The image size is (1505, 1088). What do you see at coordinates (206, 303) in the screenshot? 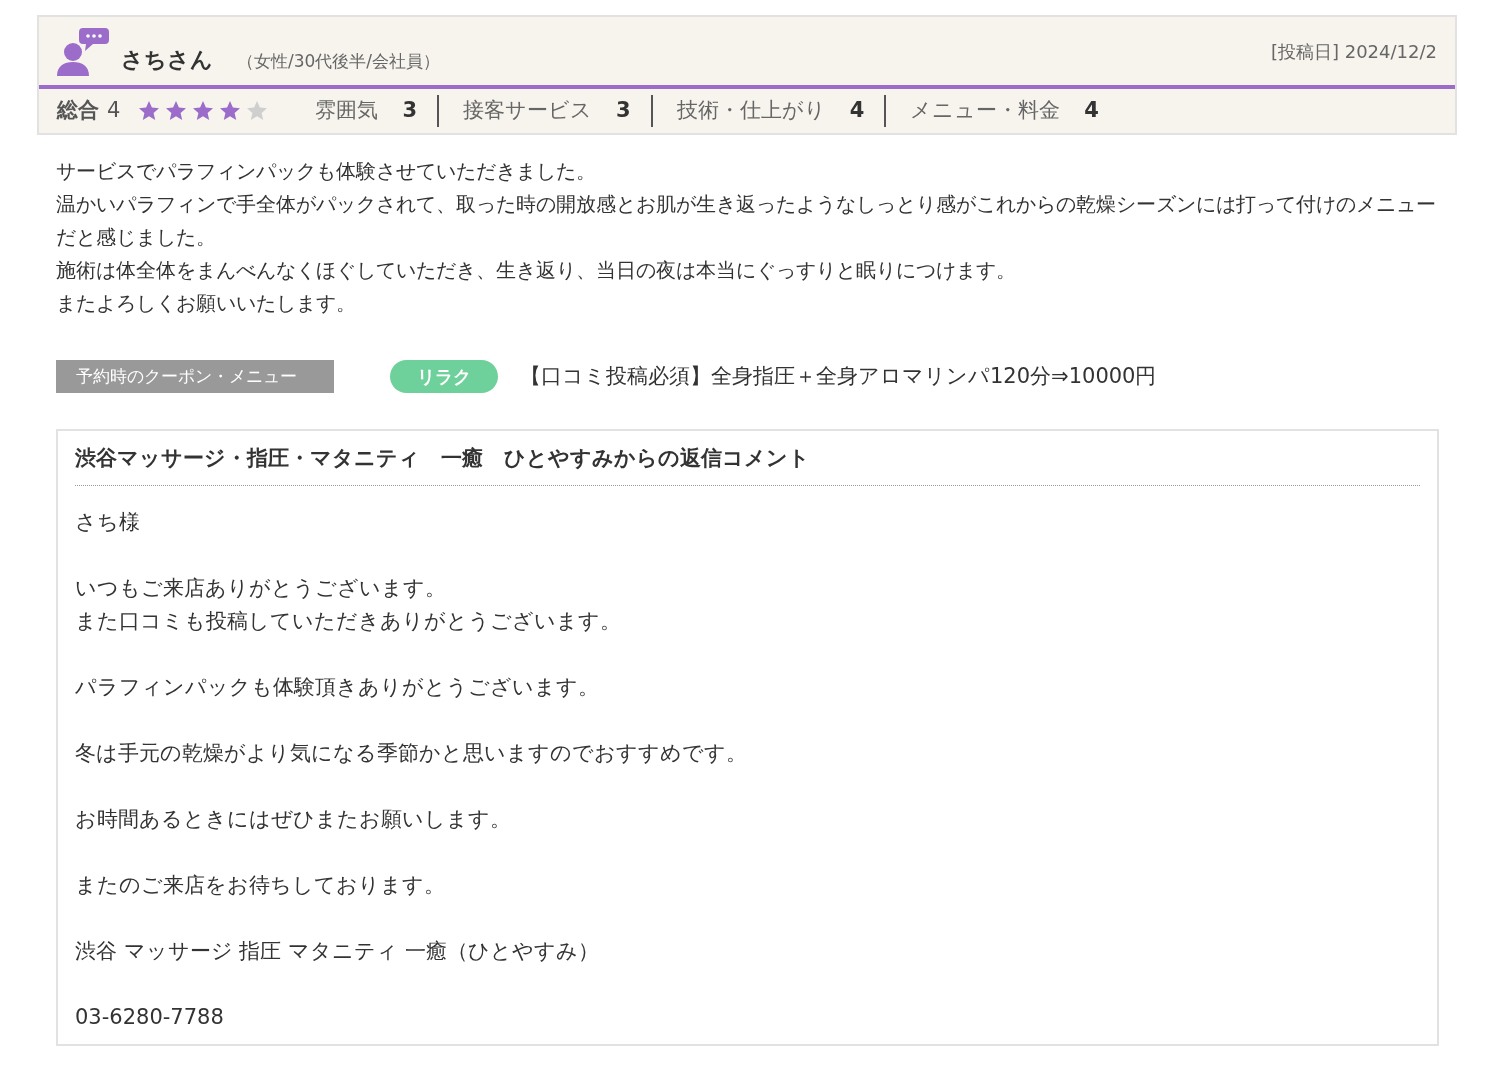
I see `review-text: またよろしくお願いいたします。` at bounding box center [206, 303].